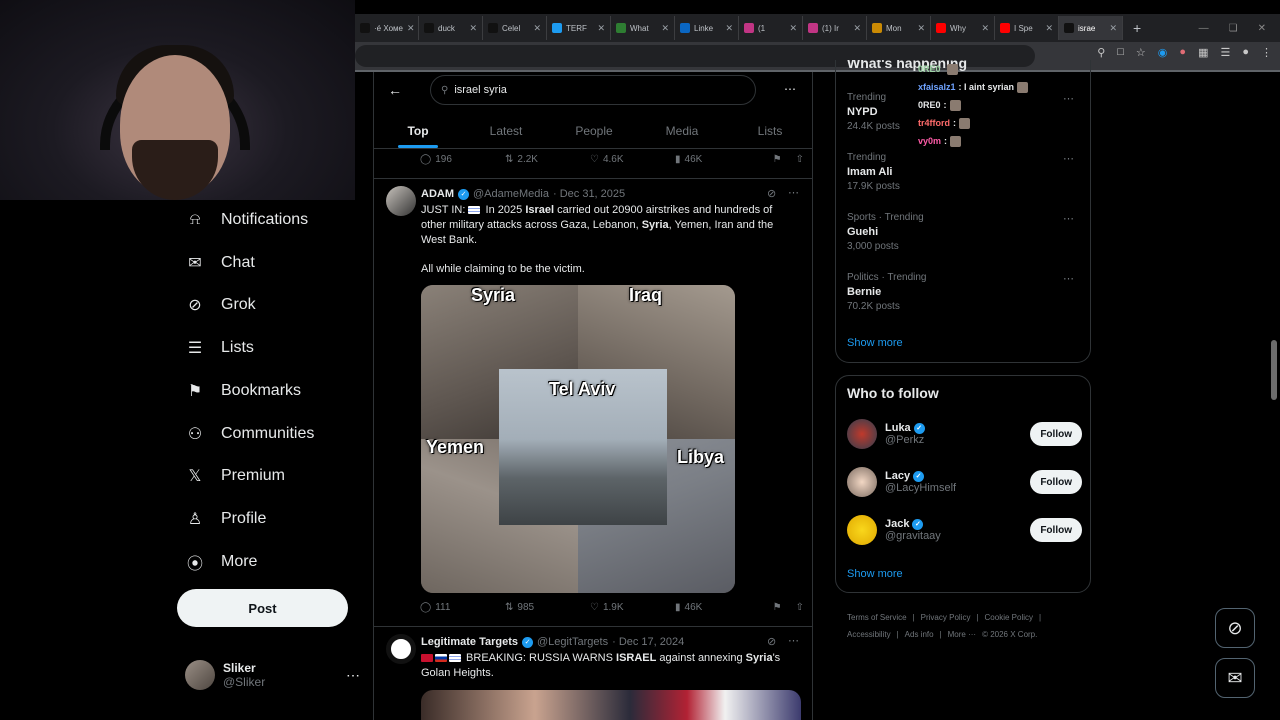  Describe the element at coordinates (395, 90) in the screenshot. I see `back-arrow-icon: ←` at that location.